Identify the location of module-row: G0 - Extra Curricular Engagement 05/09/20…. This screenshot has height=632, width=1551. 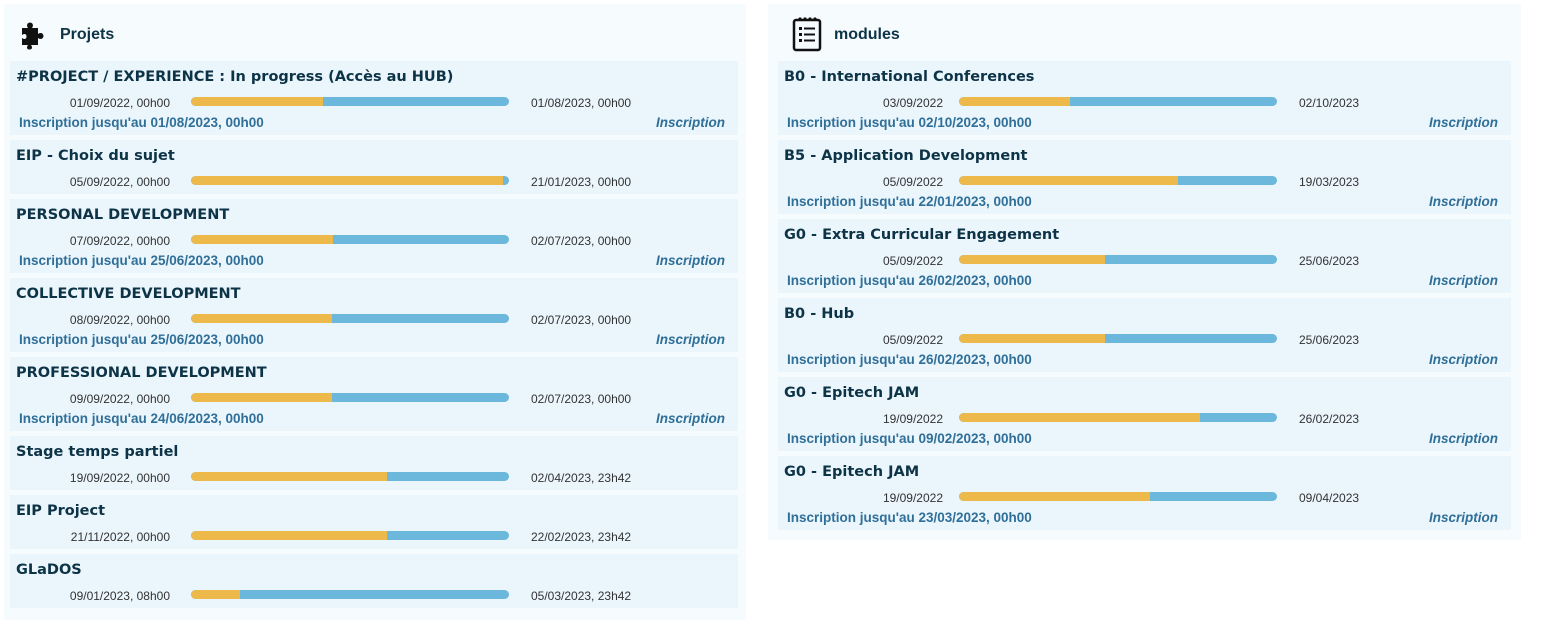
(1144, 256).